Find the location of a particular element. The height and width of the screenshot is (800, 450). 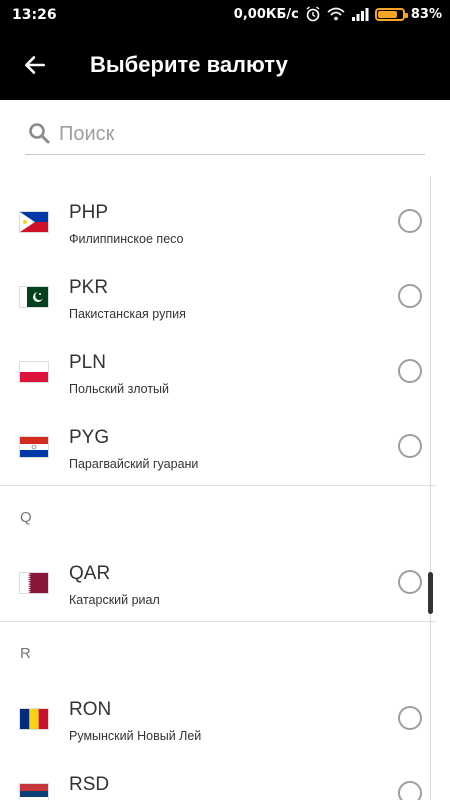

battery-percent: 83% is located at coordinates (426, 14).